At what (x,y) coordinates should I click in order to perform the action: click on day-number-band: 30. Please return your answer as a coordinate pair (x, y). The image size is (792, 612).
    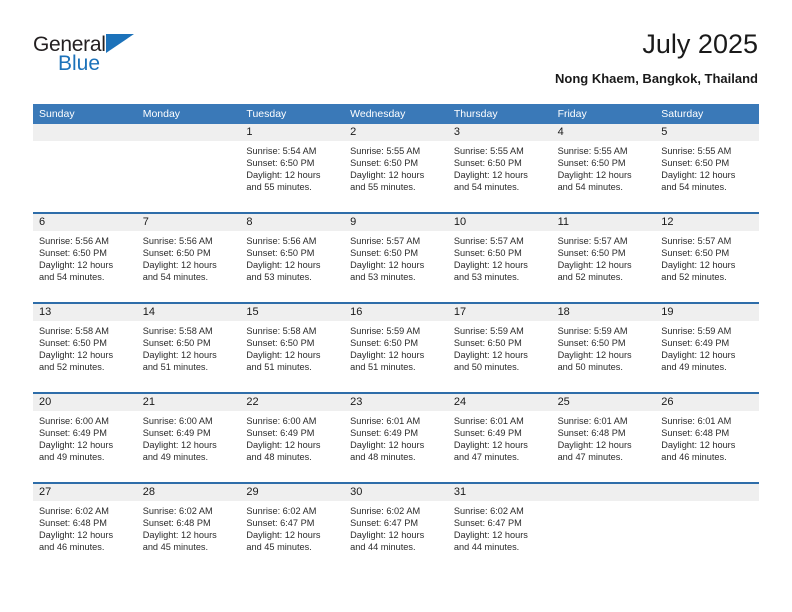
    Looking at the image, I should click on (396, 492).